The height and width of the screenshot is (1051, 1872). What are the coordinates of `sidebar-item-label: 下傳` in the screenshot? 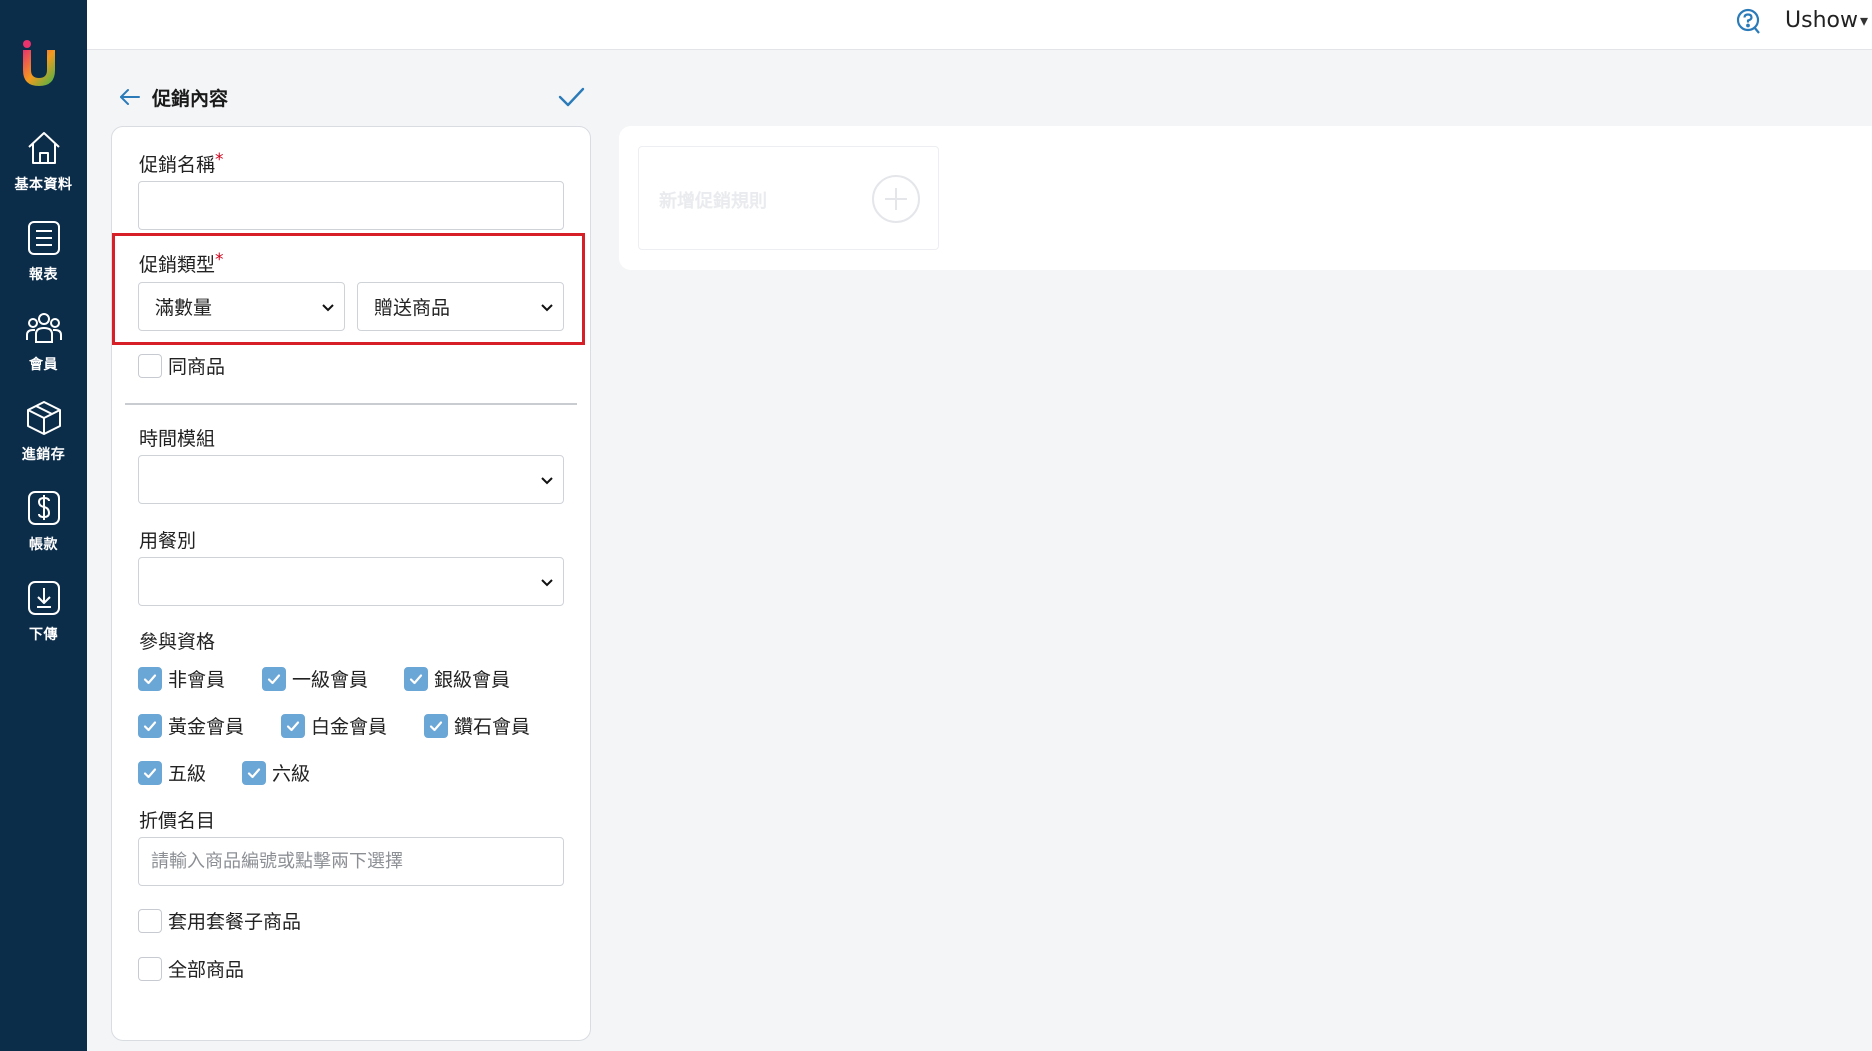 It's located at (43, 635).